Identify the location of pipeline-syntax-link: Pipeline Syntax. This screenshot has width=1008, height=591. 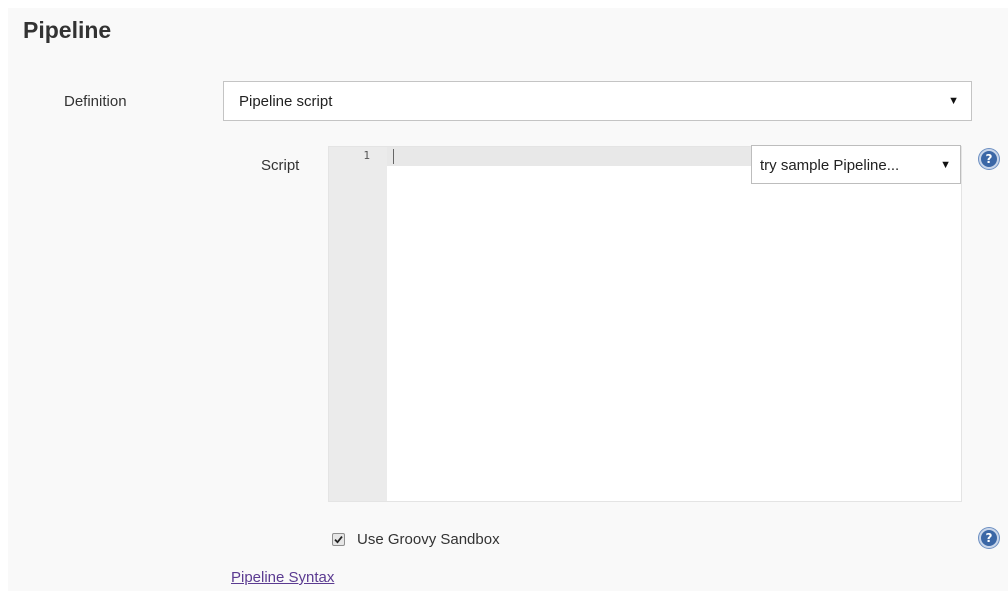
(282, 577).